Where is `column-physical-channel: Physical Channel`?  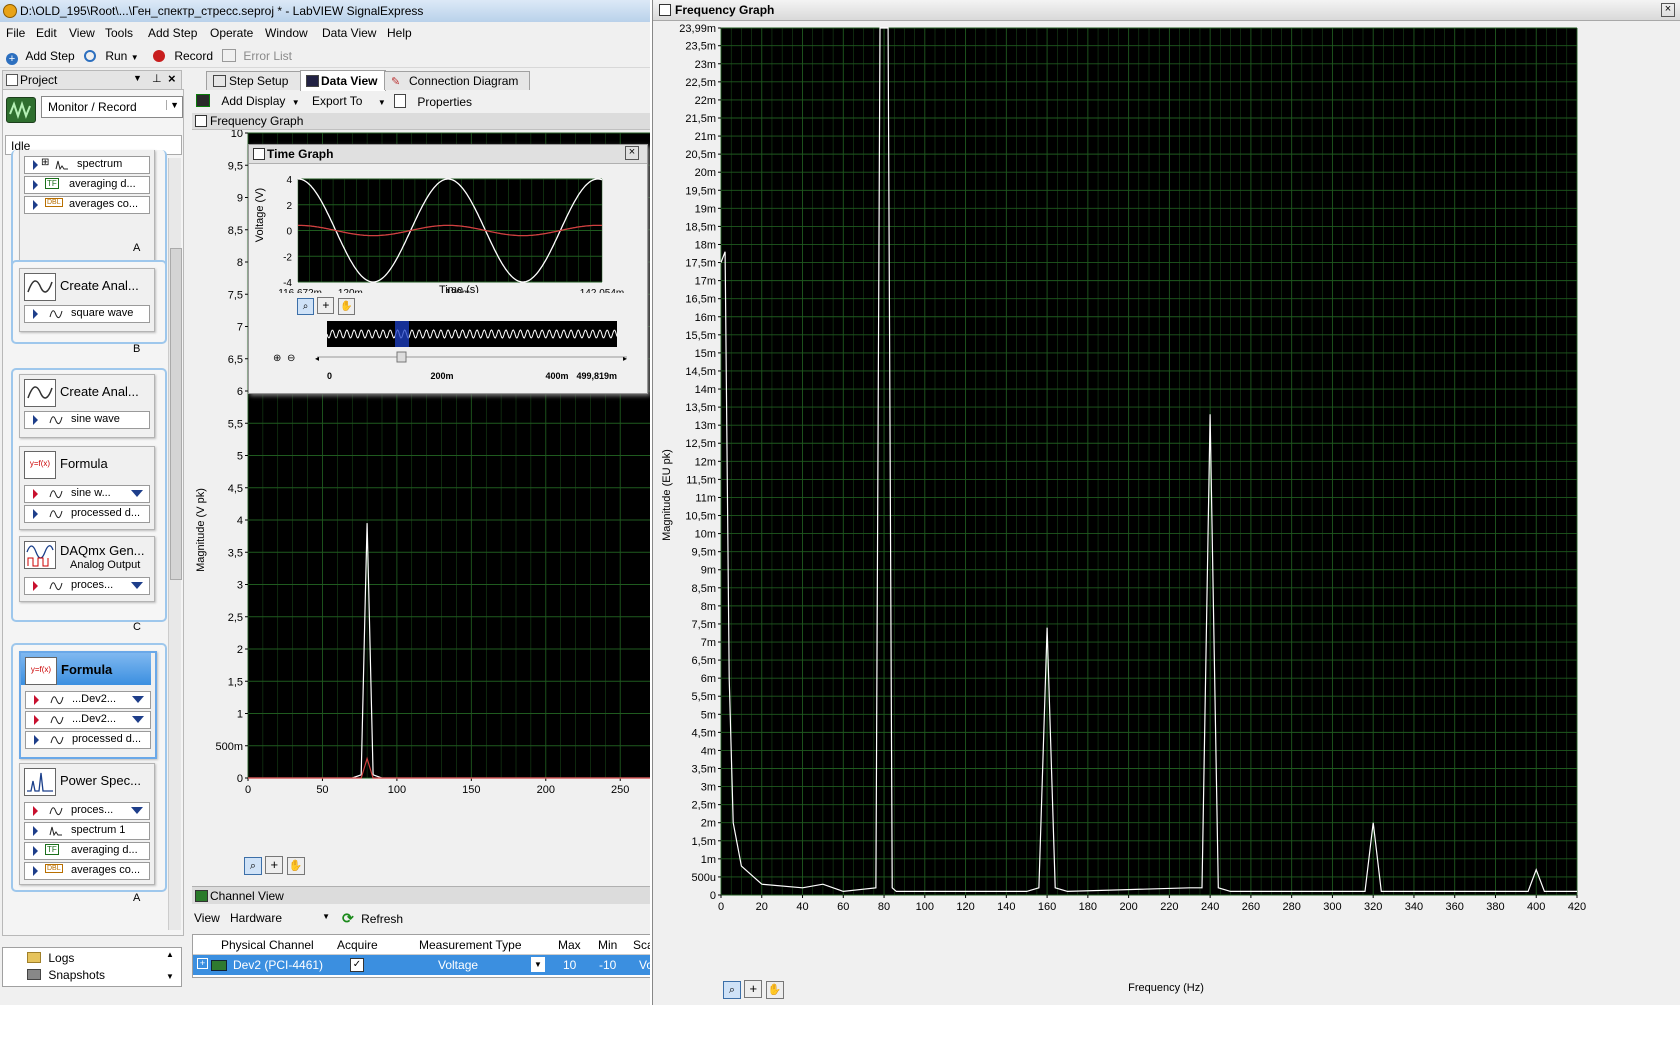 column-physical-channel: Physical Channel is located at coordinates (267, 945).